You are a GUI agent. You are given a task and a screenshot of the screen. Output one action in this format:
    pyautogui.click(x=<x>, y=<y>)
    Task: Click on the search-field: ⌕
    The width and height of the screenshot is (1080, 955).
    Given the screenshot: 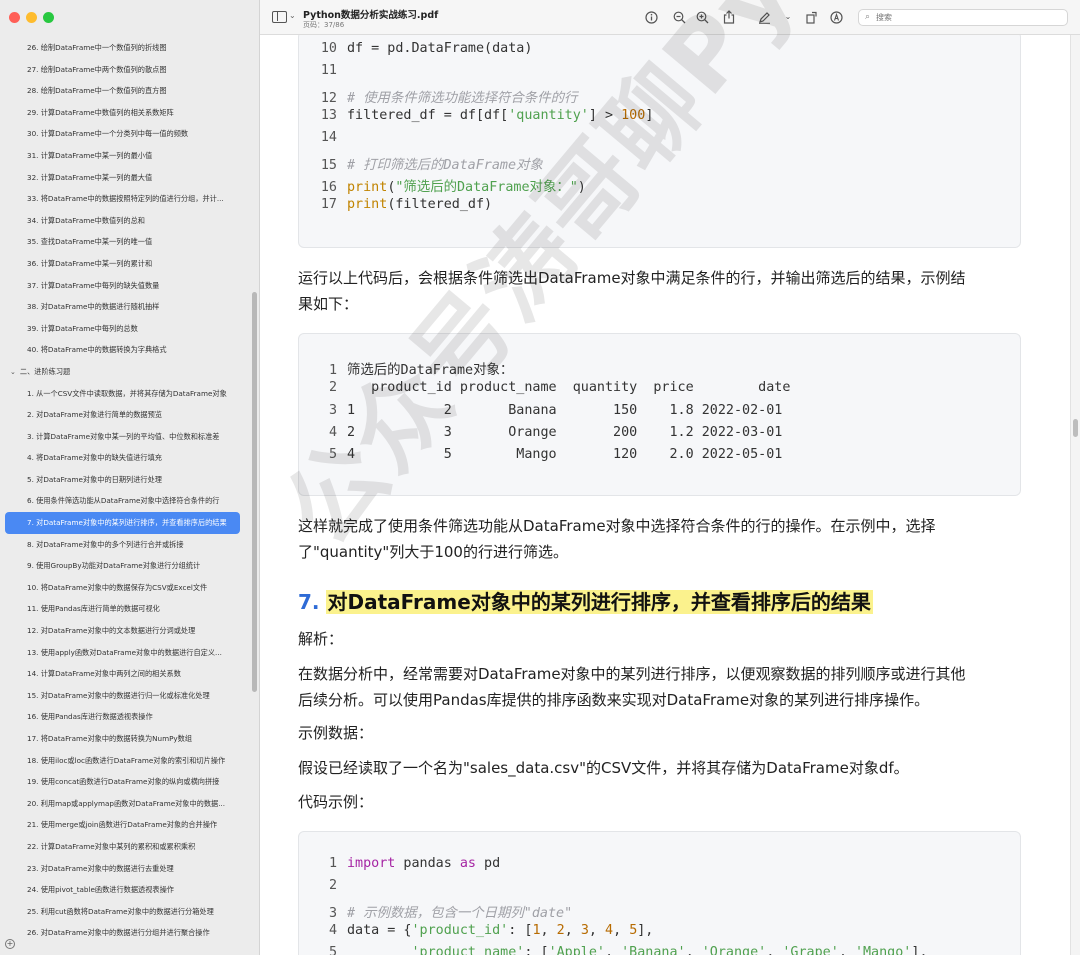 What is the action you would take?
    pyautogui.click(x=963, y=17)
    